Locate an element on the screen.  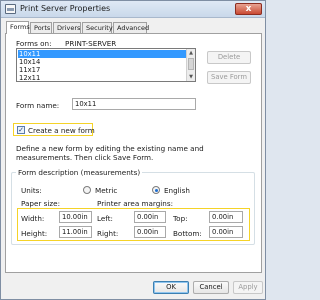
top-margin-label: Top: is located at coordinates (180, 218).